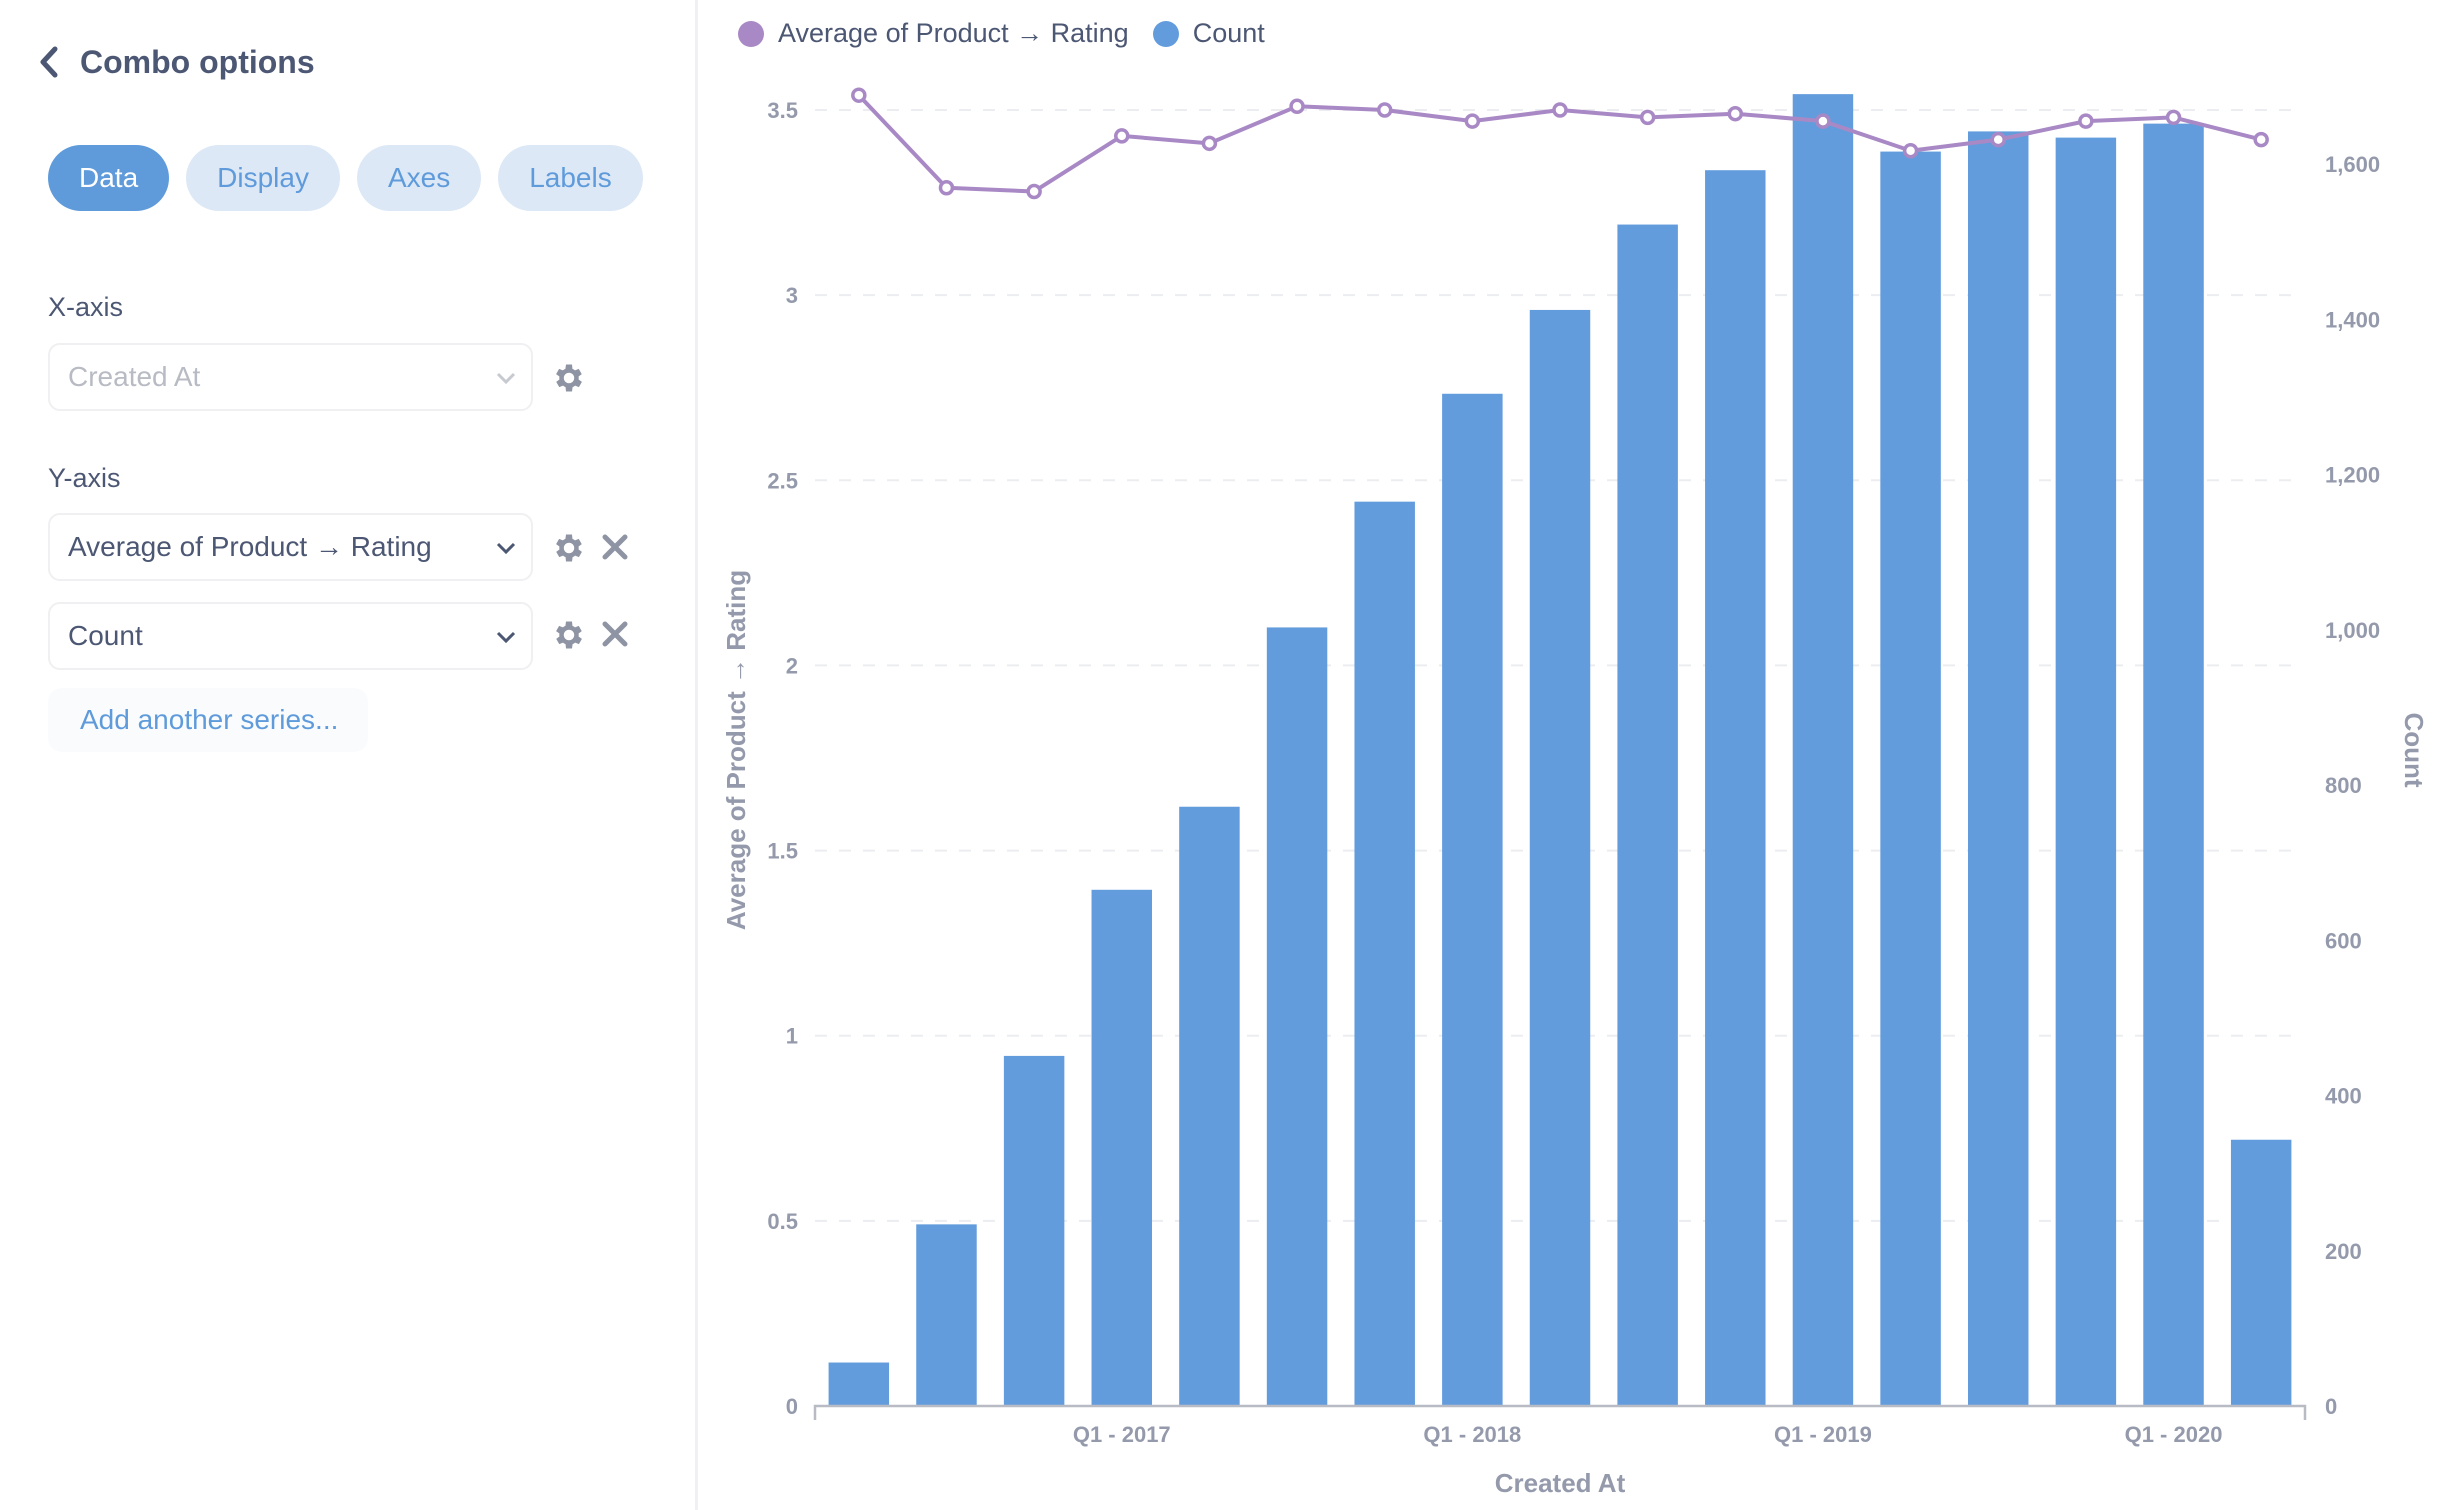  I want to click on left-axis-tick-label: 2, so click(792, 665).